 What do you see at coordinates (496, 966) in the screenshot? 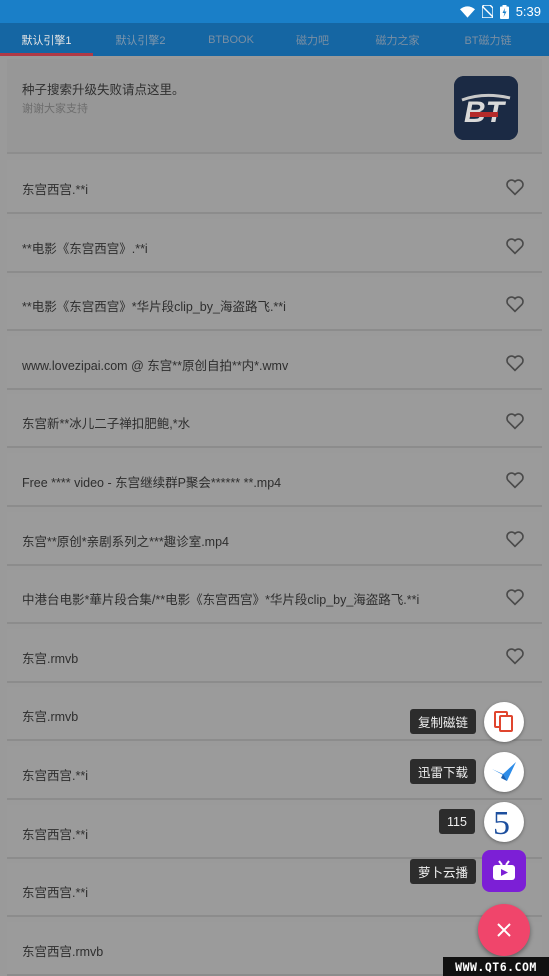
I see `site-watermark: WWW.QT6.COM` at bounding box center [496, 966].